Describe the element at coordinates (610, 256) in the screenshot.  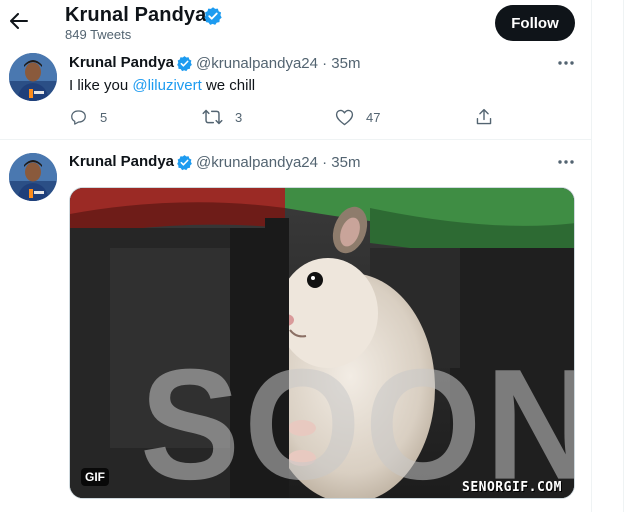
I see `right-rail` at that location.